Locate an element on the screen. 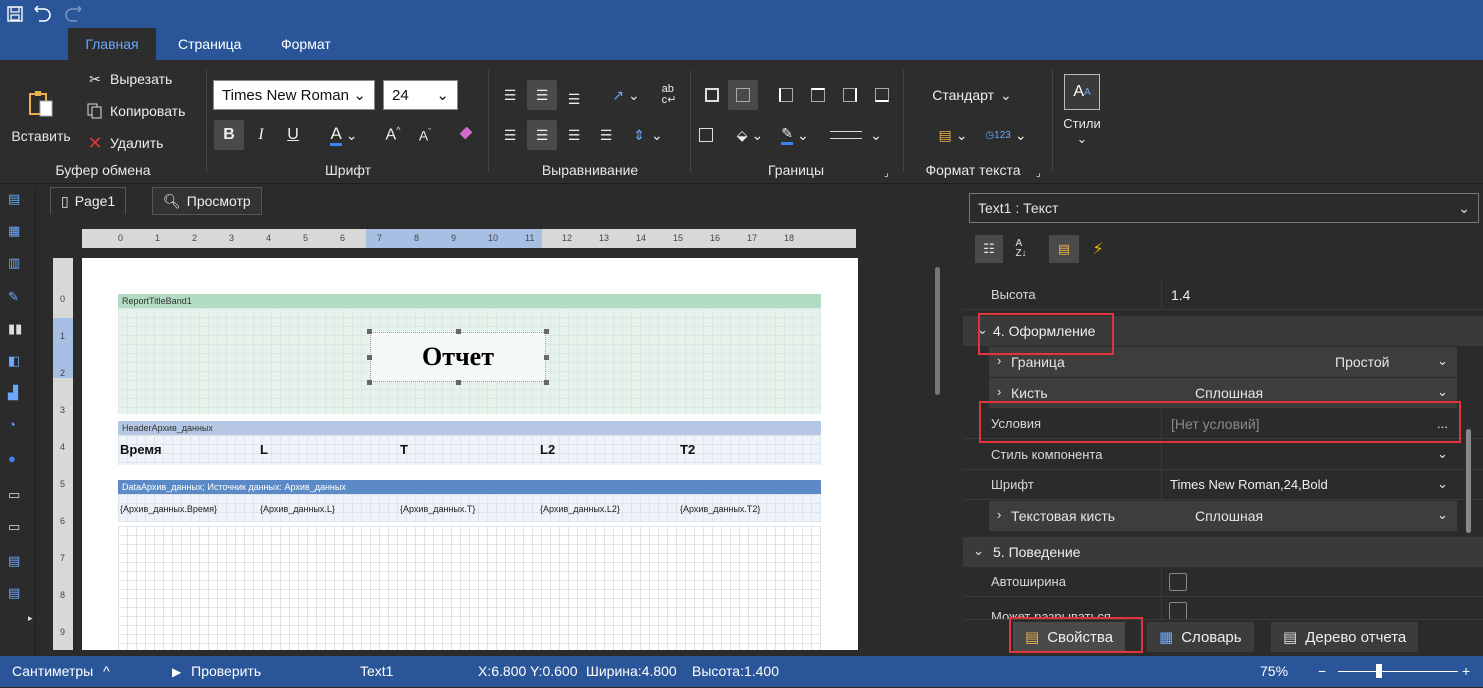  sort-az-button: A Z↓ is located at coordinates (1021, 249).